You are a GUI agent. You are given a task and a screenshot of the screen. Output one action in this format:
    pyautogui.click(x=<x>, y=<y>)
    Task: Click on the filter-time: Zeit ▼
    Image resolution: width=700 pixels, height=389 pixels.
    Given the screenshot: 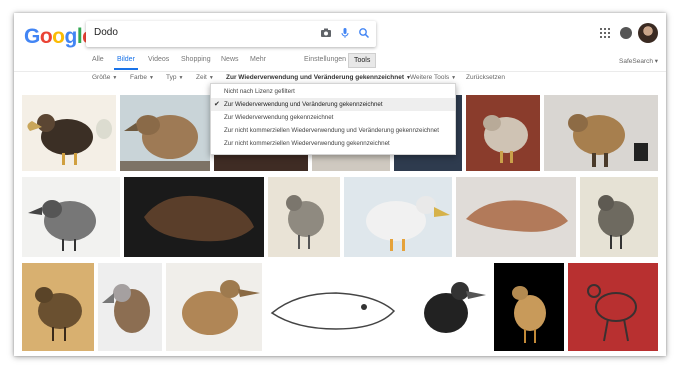 What is the action you would take?
    pyautogui.click(x=205, y=77)
    